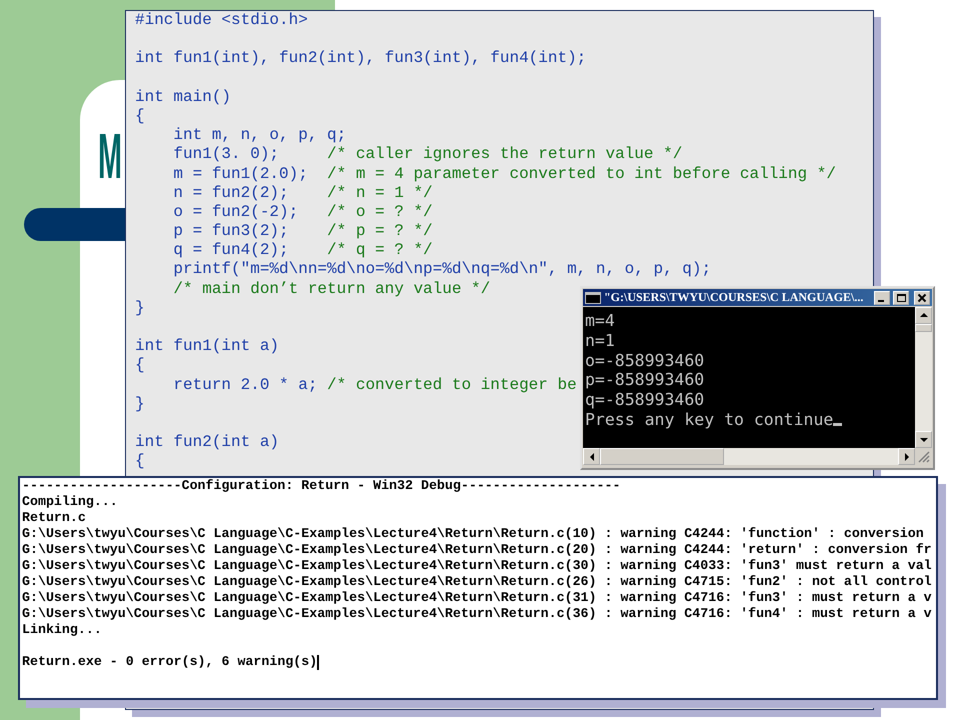  Describe the element at coordinates (302, 193) in the screenshot. I see `code-line: n = fun2(2); /* n = 1 */` at that location.